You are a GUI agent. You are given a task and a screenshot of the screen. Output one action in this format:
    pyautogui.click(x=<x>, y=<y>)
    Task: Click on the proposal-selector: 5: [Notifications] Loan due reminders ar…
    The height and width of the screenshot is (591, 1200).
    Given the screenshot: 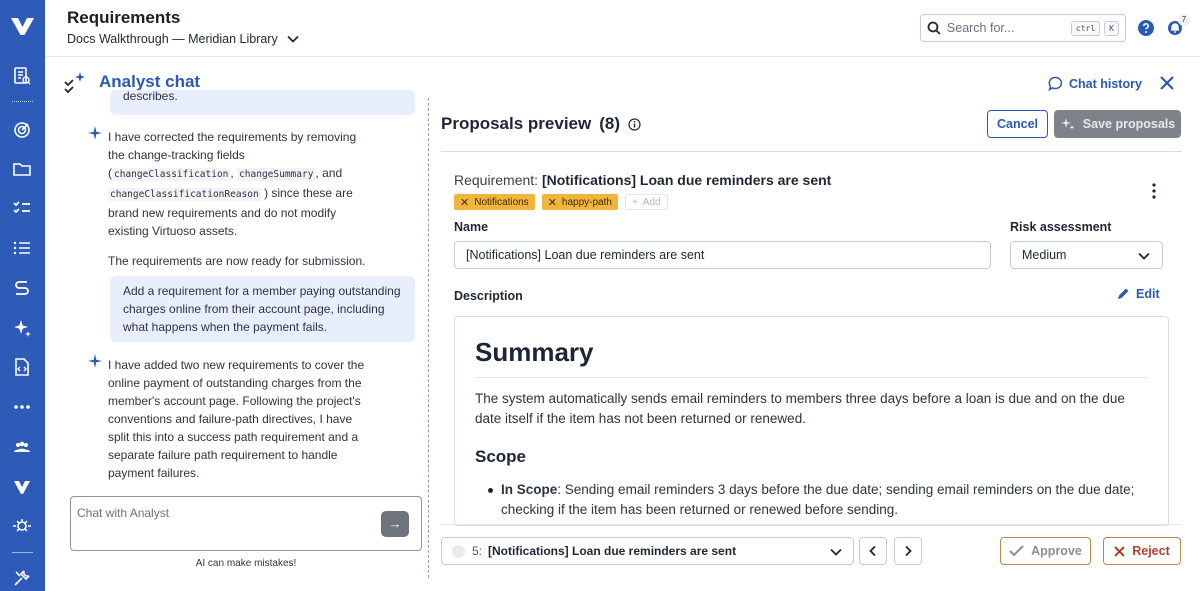 What is the action you would take?
    pyautogui.click(x=647, y=551)
    